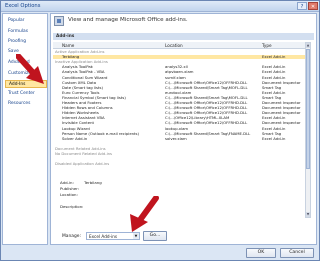 The height and width of the screenshot is (261, 320). I want to click on scroll-down-icon: ▼, so click(308, 214).